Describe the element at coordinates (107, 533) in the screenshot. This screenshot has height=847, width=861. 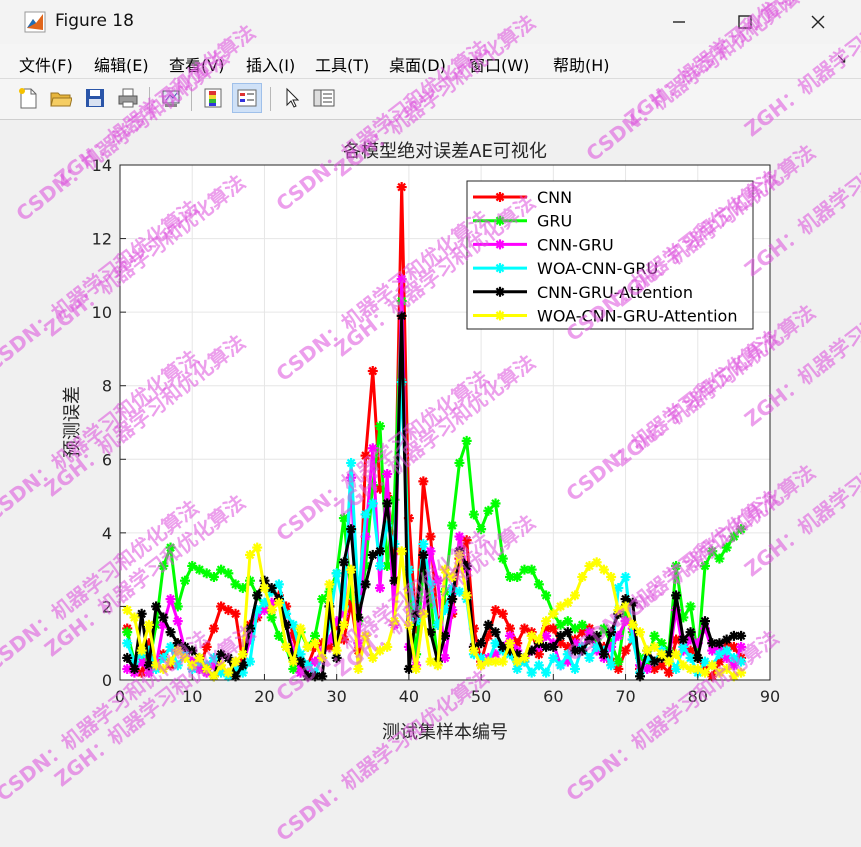
I see `y-tick-label: 4` at that location.